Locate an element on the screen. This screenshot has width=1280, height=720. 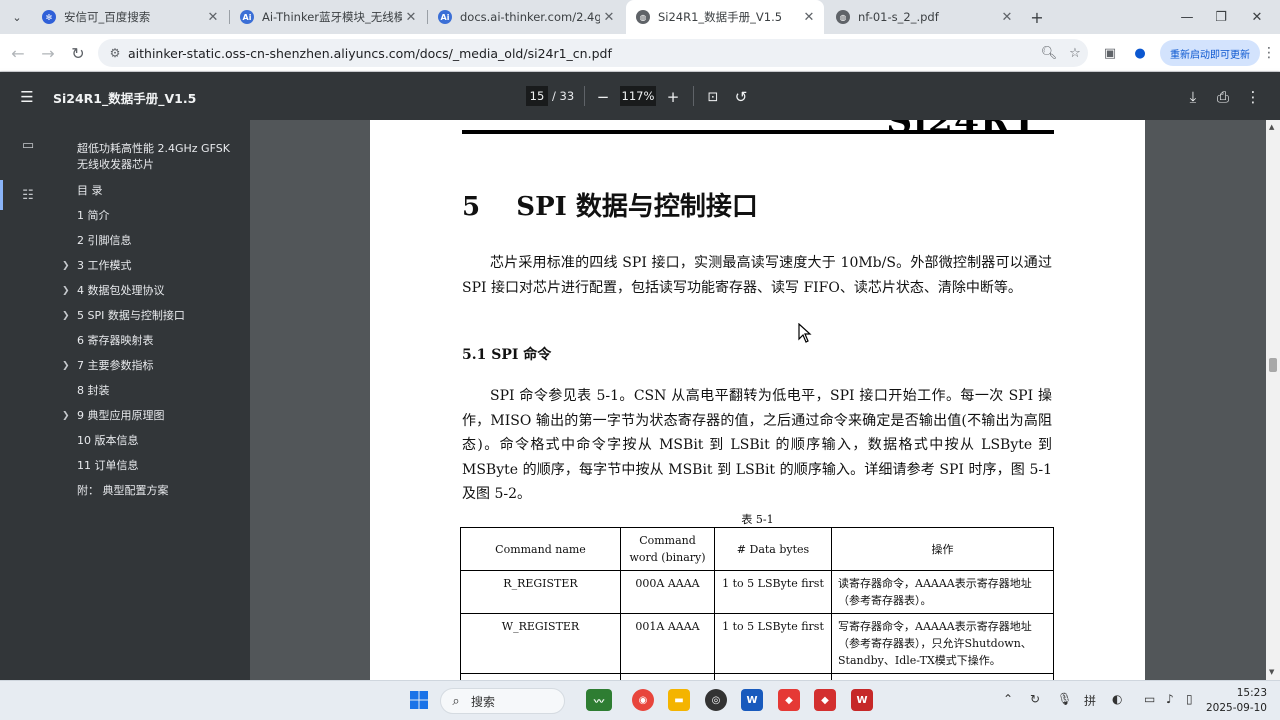
tab-search-menu-button: ⌄ is located at coordinates (17, 17).